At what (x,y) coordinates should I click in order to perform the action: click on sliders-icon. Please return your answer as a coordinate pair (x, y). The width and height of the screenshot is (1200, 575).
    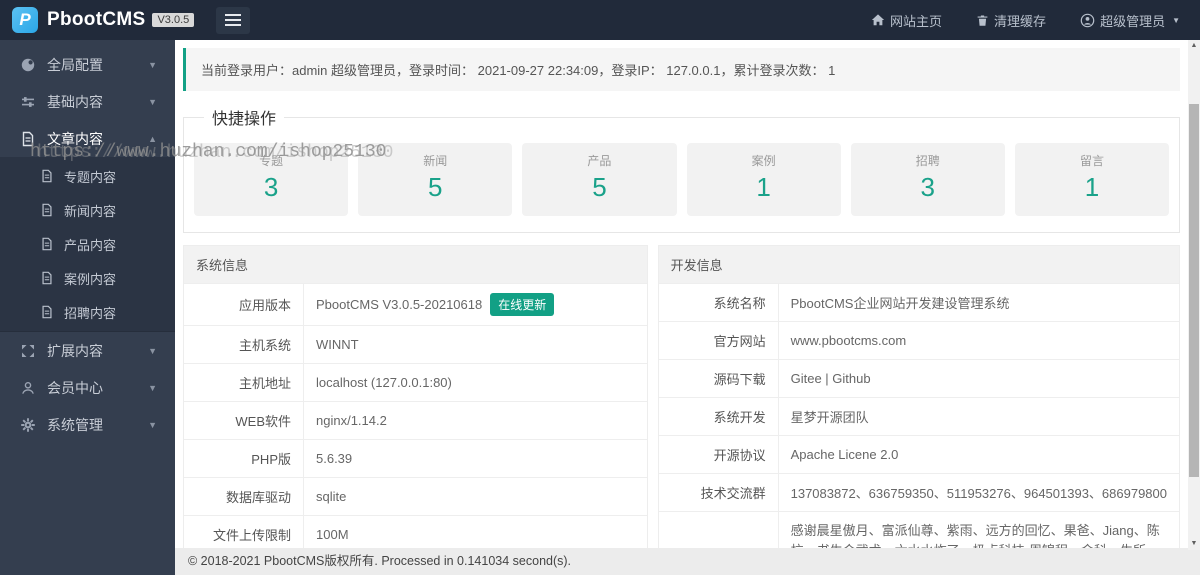
    Looking at the image, I should click on (28, 102).